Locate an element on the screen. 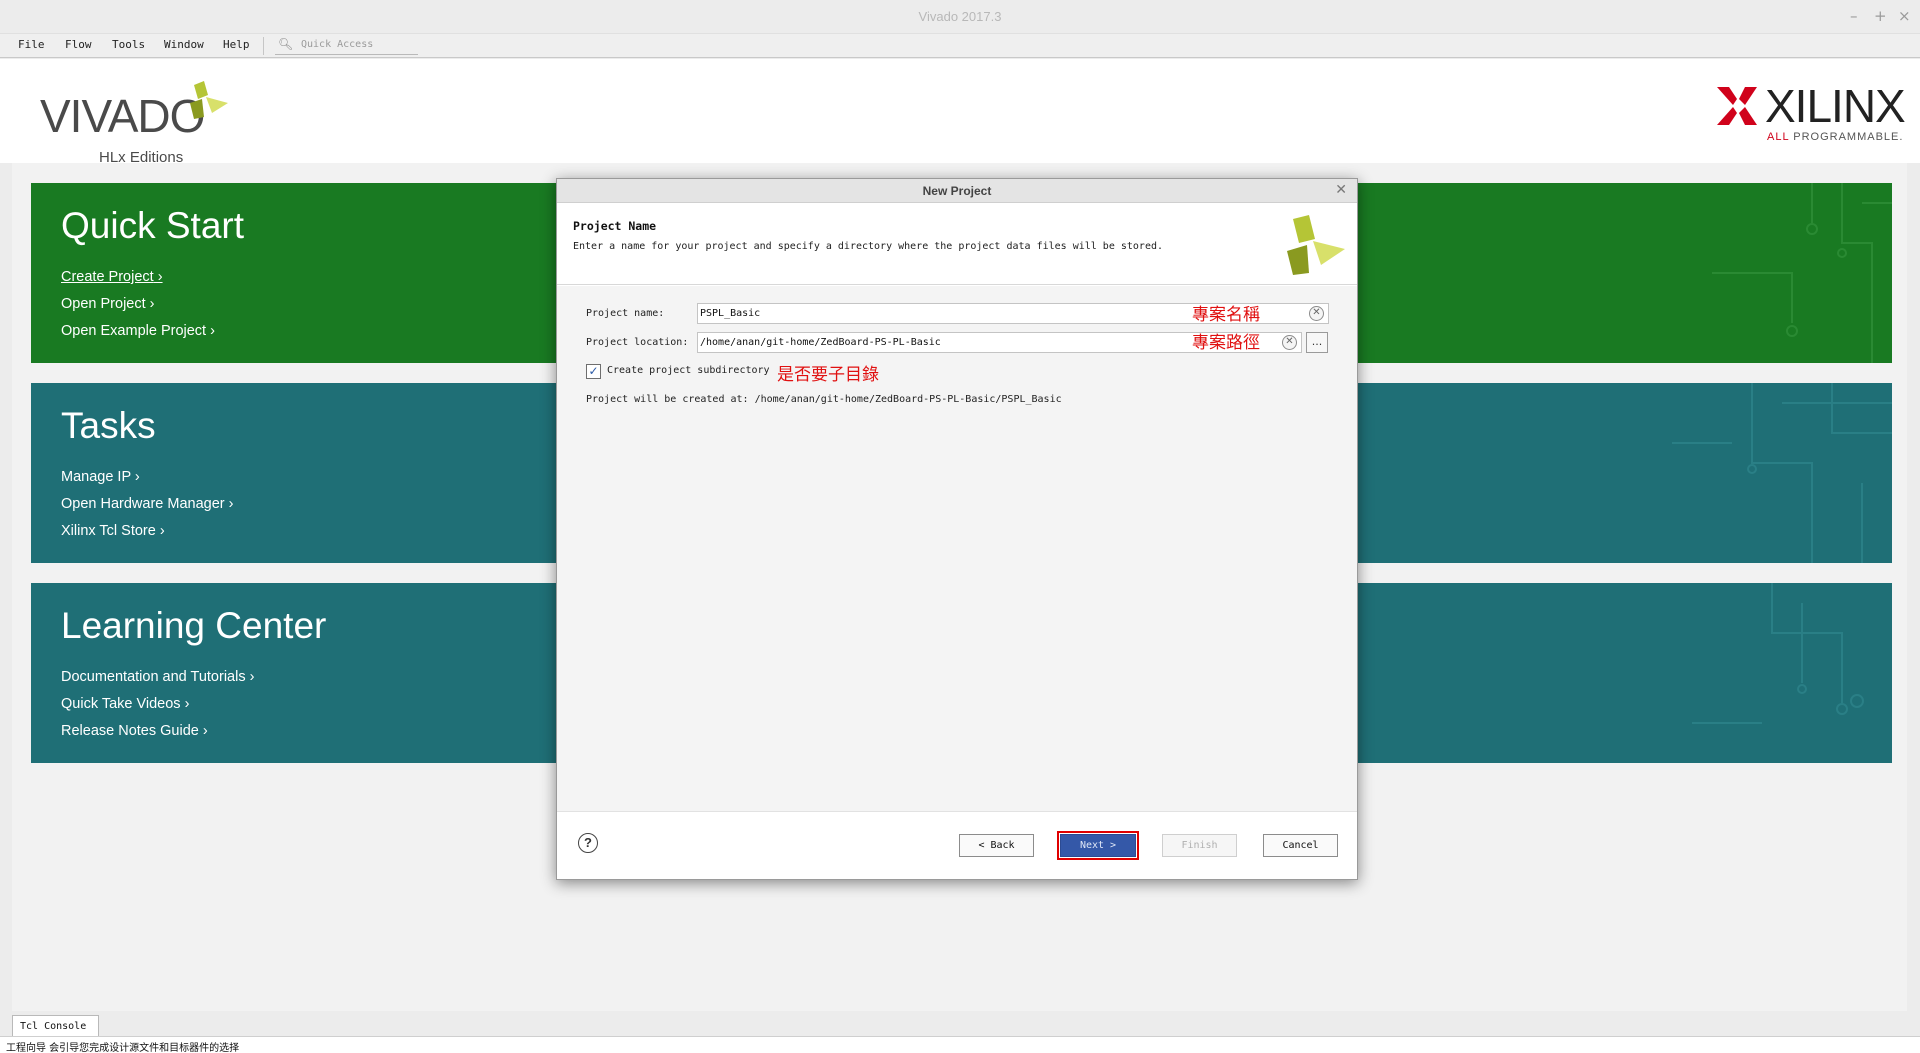 The height and width of the screenshot is (1053, 1920). dialog-close-icon: ✕ is located at coordinates (1341, 190).